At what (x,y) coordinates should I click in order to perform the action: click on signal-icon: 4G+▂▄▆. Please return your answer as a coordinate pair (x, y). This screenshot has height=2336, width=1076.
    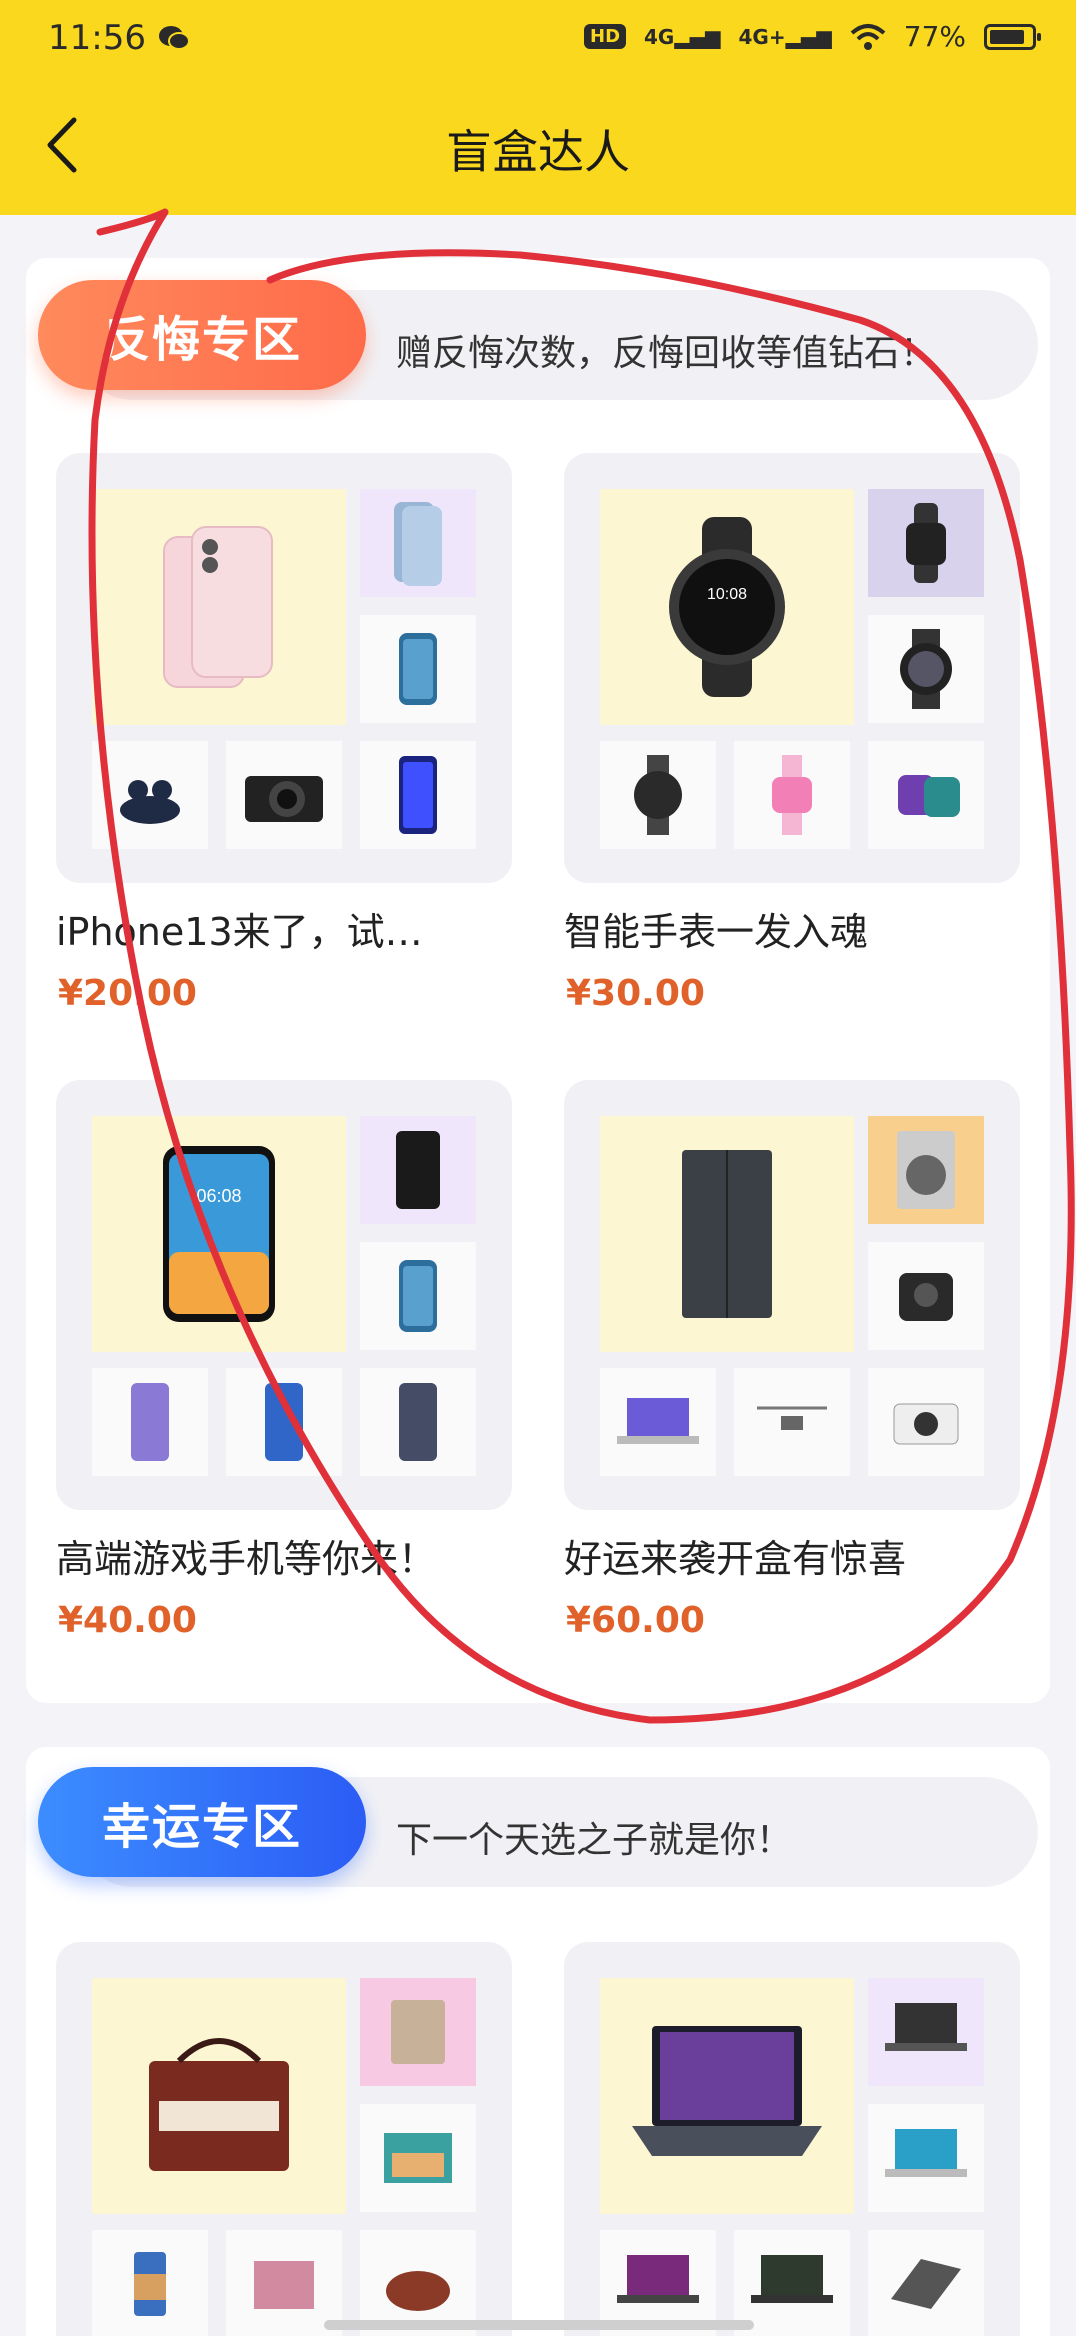
    Looking at the image, I should click on (785, 36).